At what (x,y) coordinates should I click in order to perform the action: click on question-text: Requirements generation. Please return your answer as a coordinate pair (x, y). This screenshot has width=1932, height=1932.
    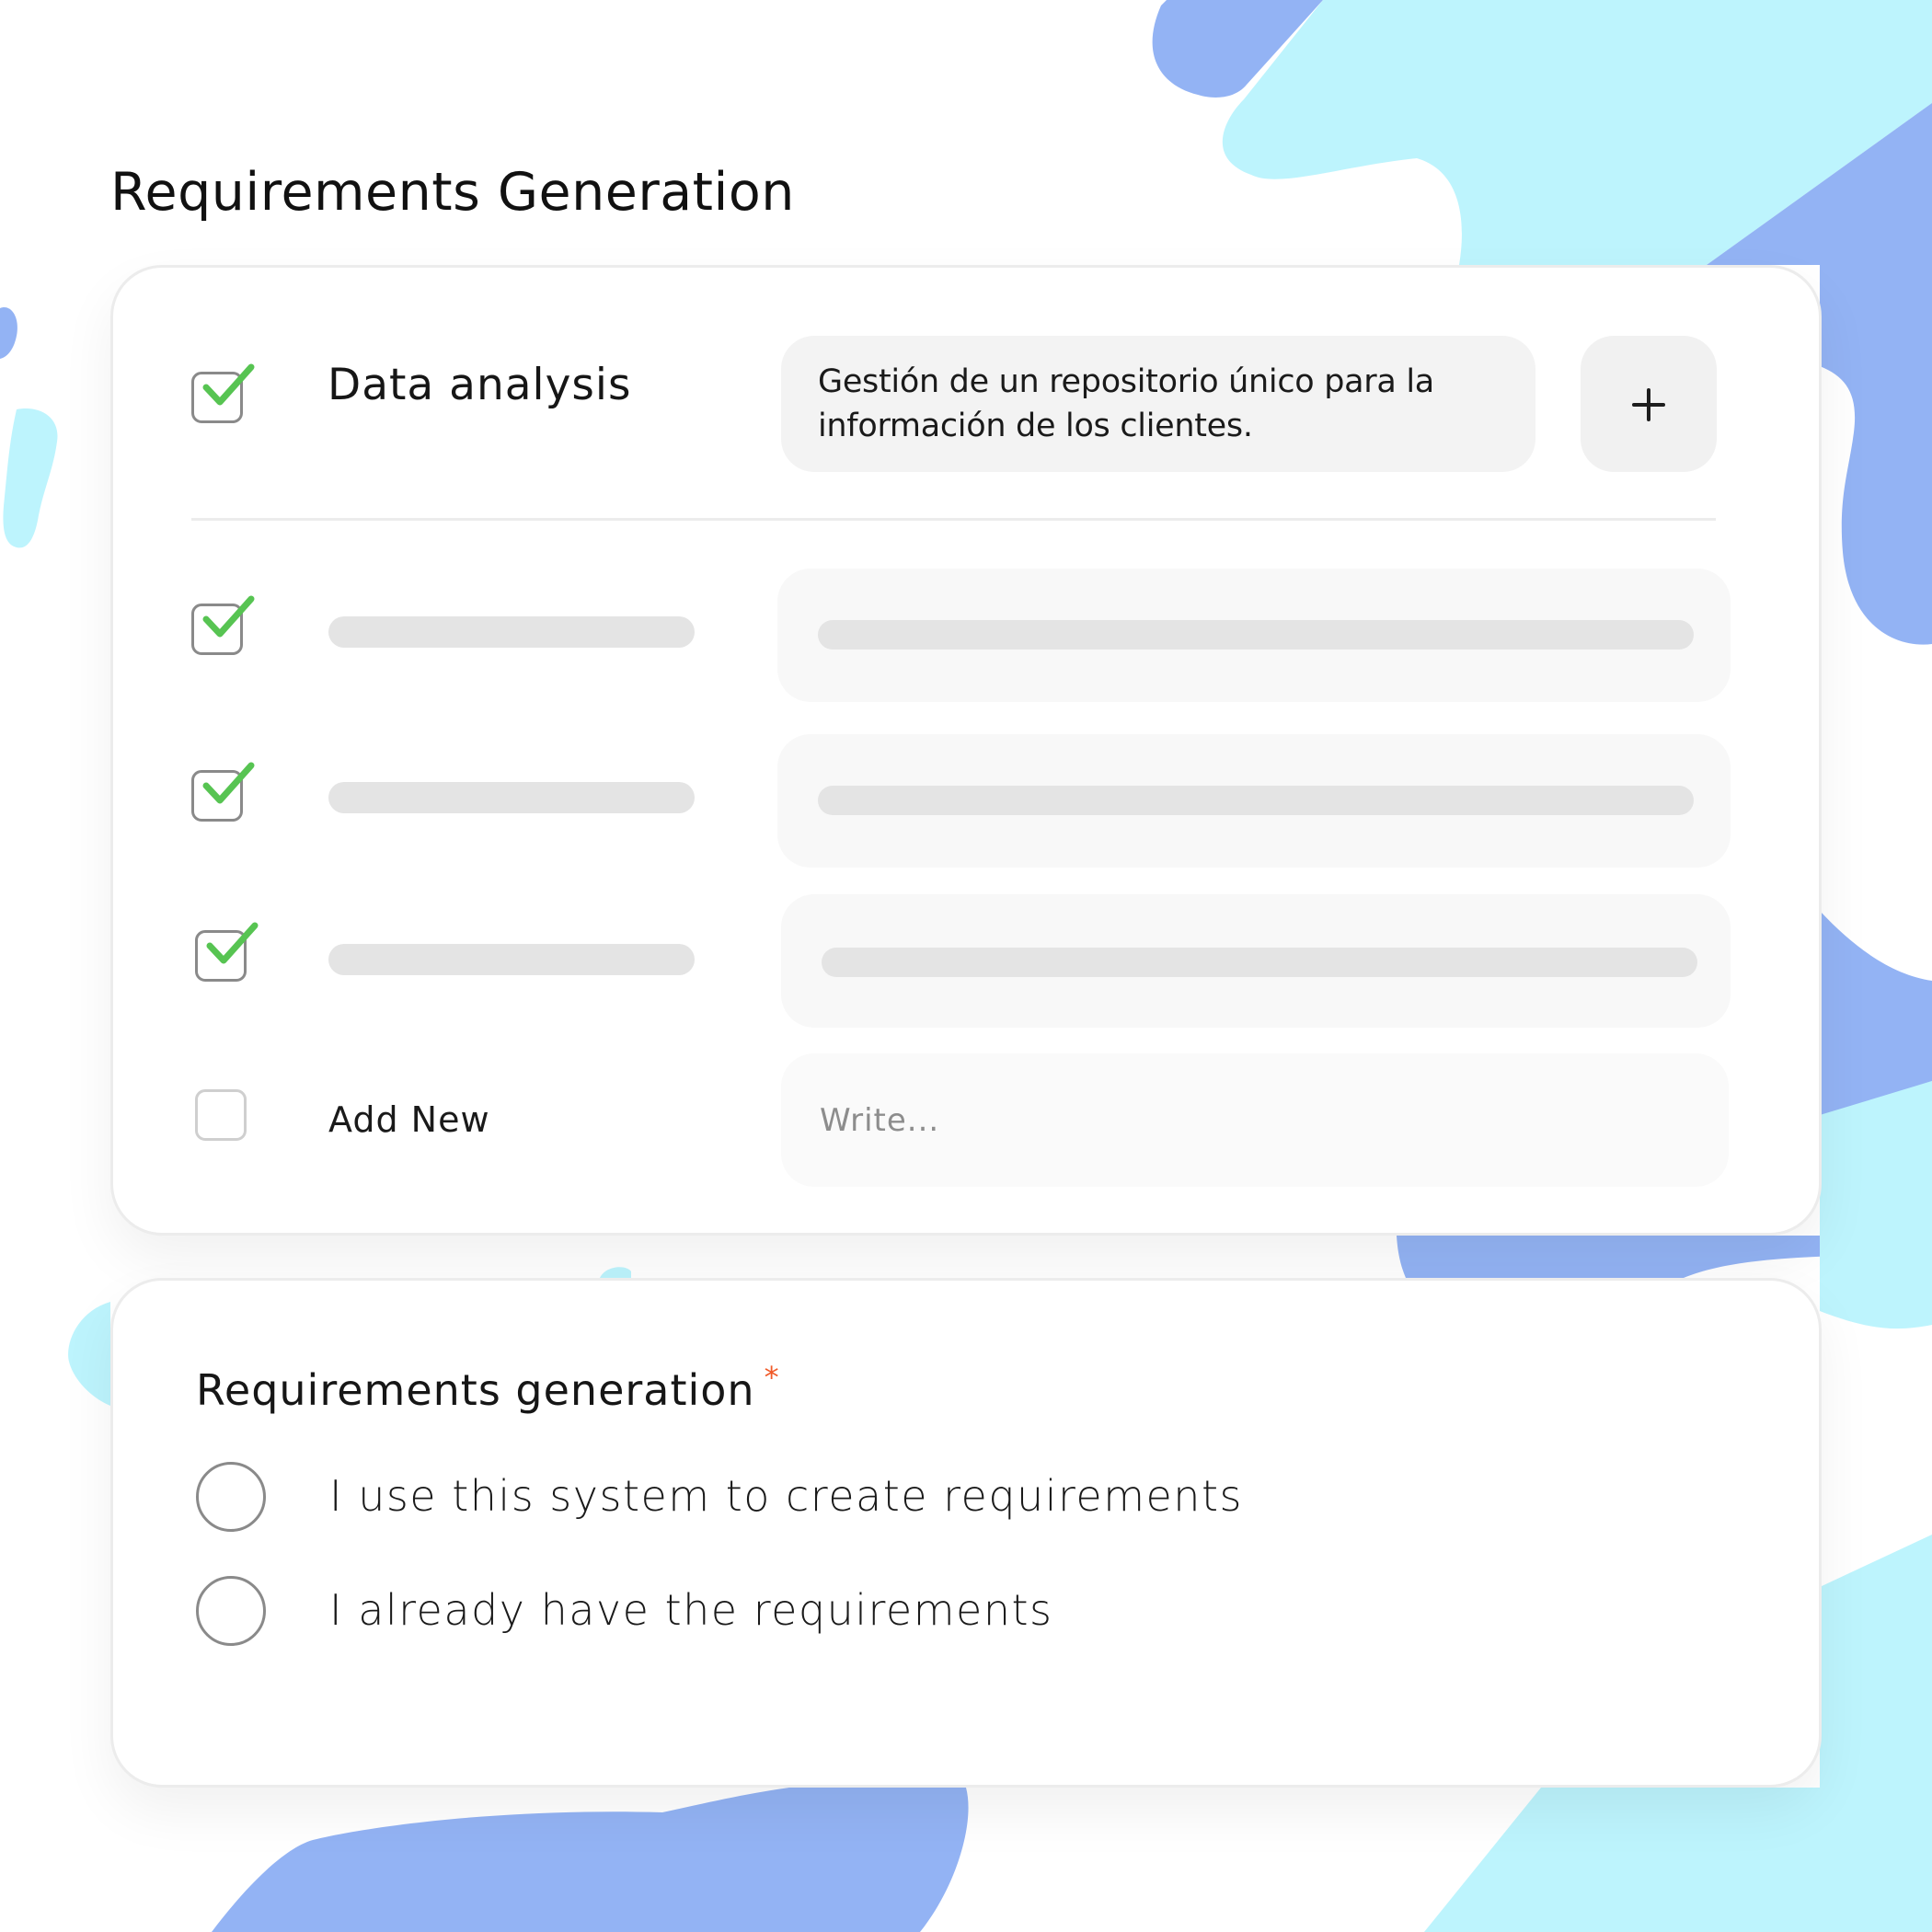
    Looking at the image, I should click on (475, 1390).